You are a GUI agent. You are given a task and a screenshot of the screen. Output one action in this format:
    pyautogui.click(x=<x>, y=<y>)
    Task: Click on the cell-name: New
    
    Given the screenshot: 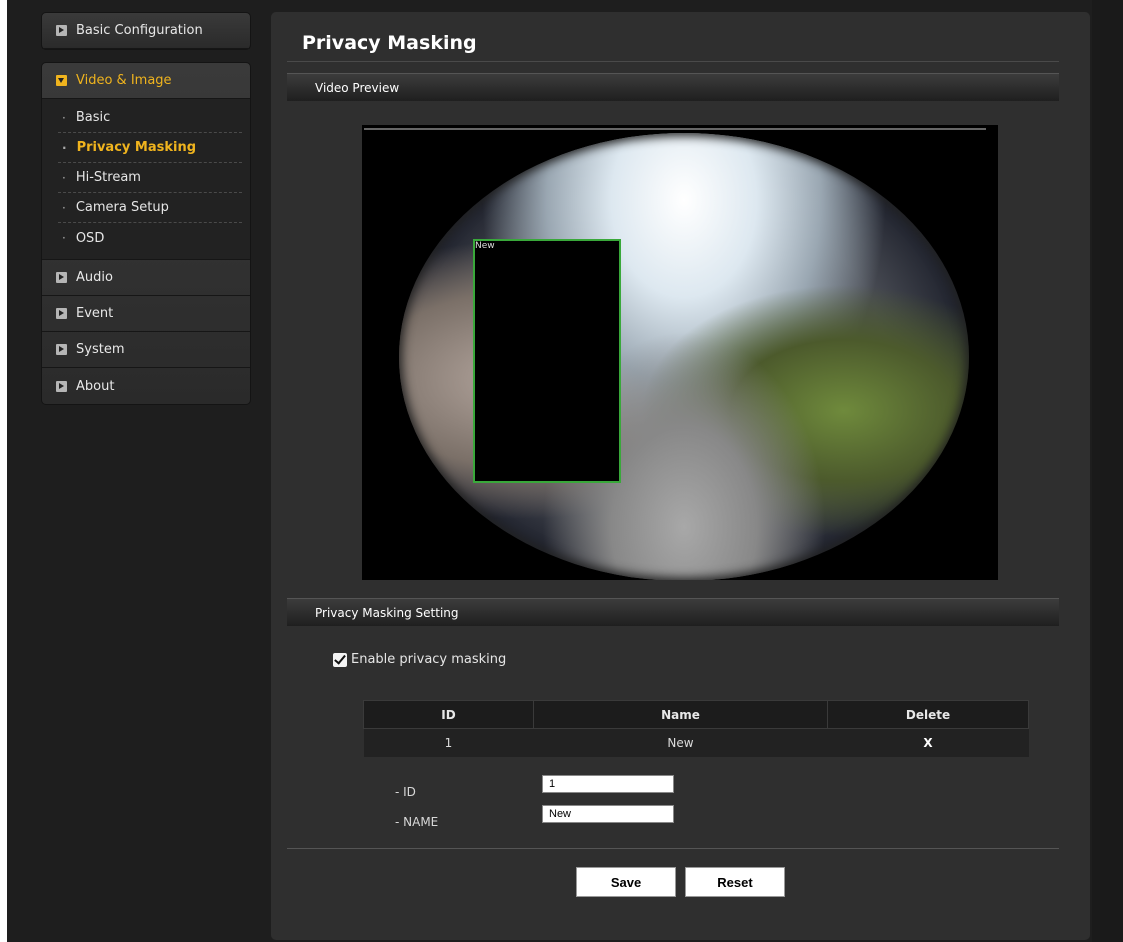 What is the action you would take?
    pyautogui.click(x=680, y=742)
    